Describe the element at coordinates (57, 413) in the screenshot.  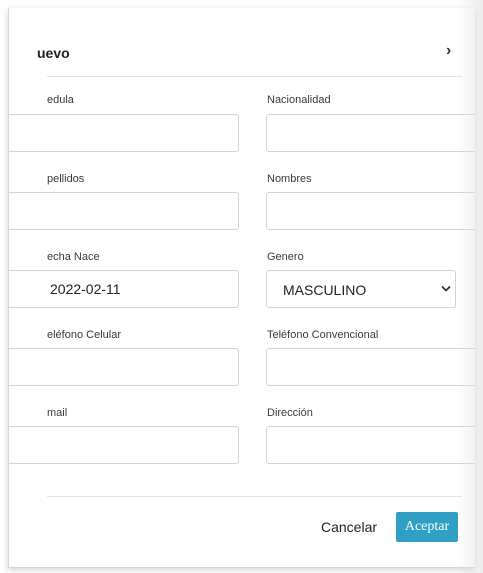
I see `email-label: mail` at that location.